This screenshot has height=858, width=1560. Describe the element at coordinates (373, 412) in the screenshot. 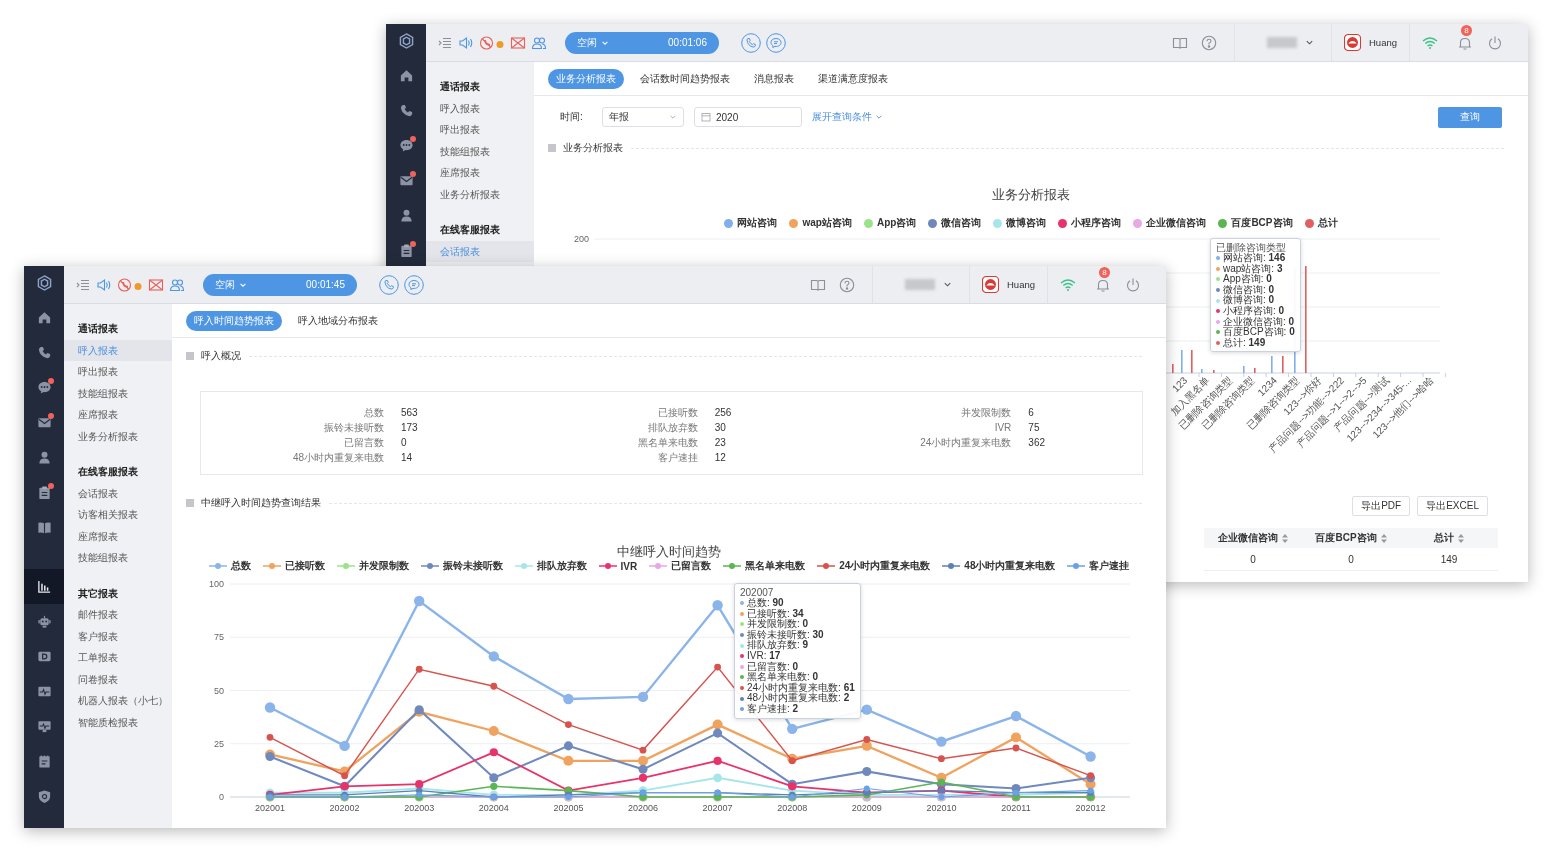

I see `stat-label: 总数` at that location.